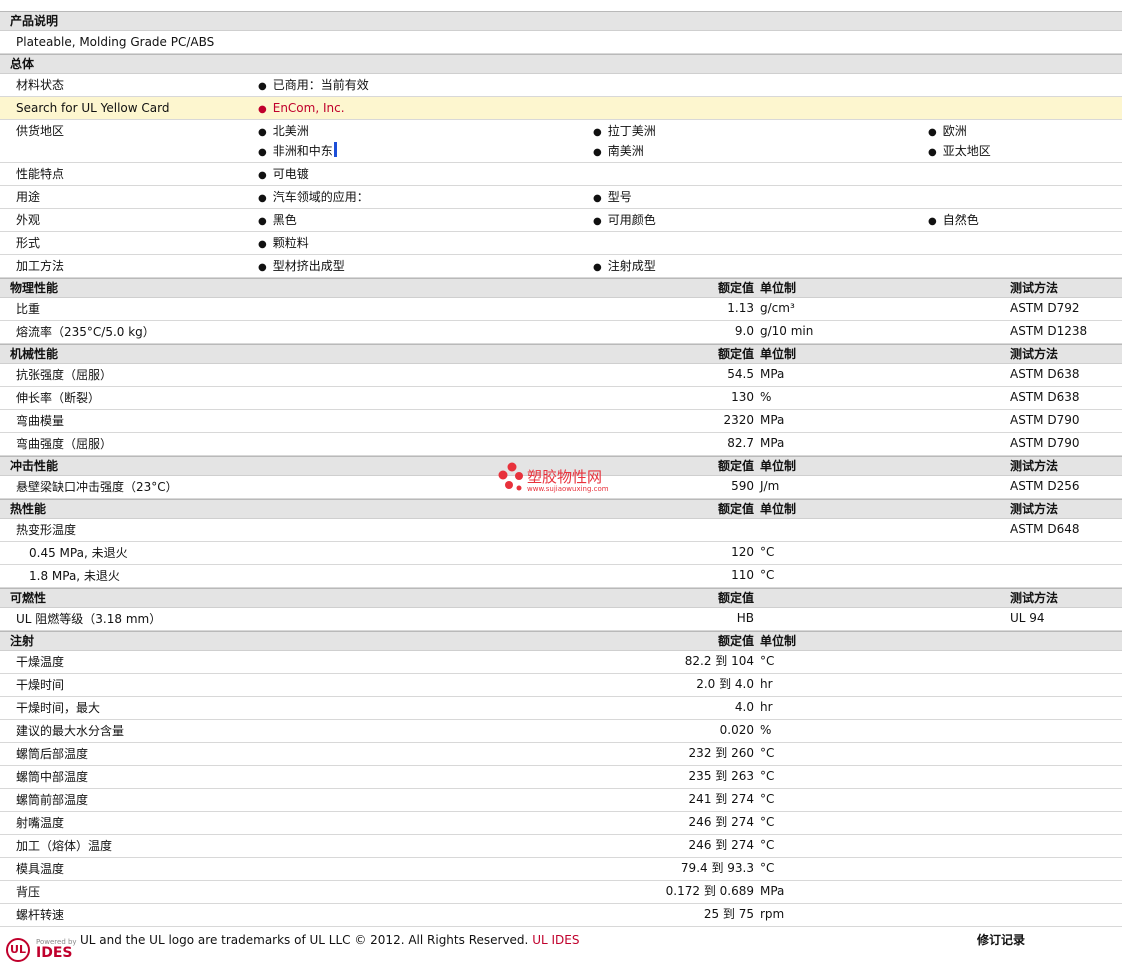 Image resolution: width=1122 pixels, height=962 pixels. Describe the element at coordinates (28, 598) in the screenshot. I see `section-title: 可燃性` at that location.